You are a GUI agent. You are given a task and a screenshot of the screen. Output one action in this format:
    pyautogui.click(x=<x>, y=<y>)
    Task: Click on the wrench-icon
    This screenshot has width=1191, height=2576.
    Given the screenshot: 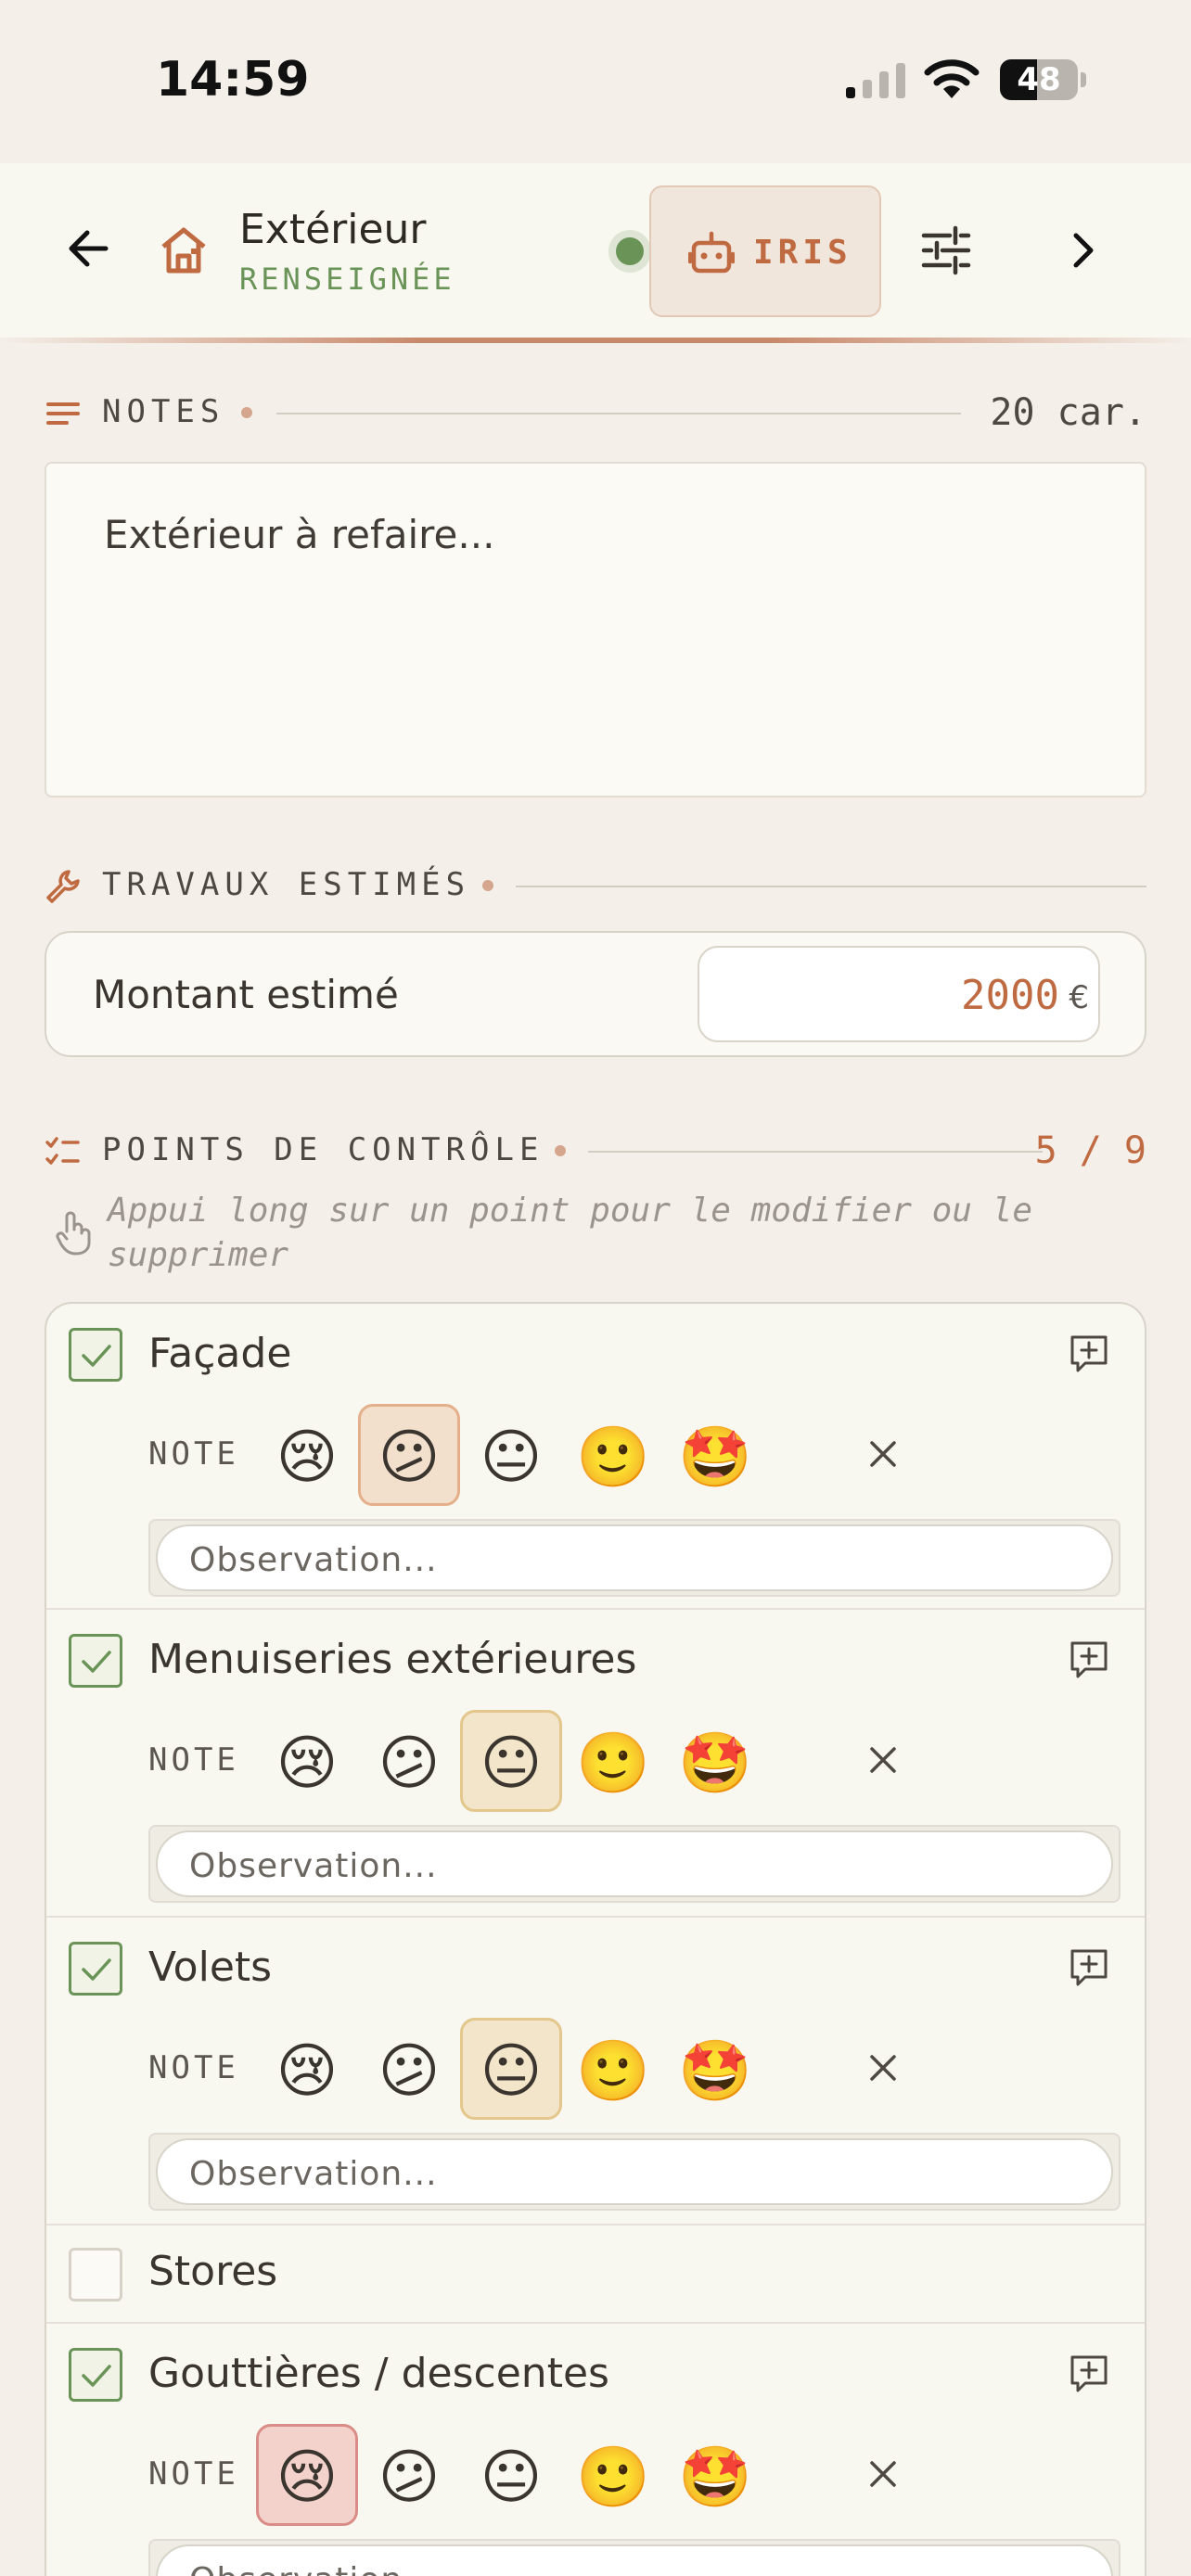 What is the action you would take?
    pyautogui.click(x=63, y=886)
    